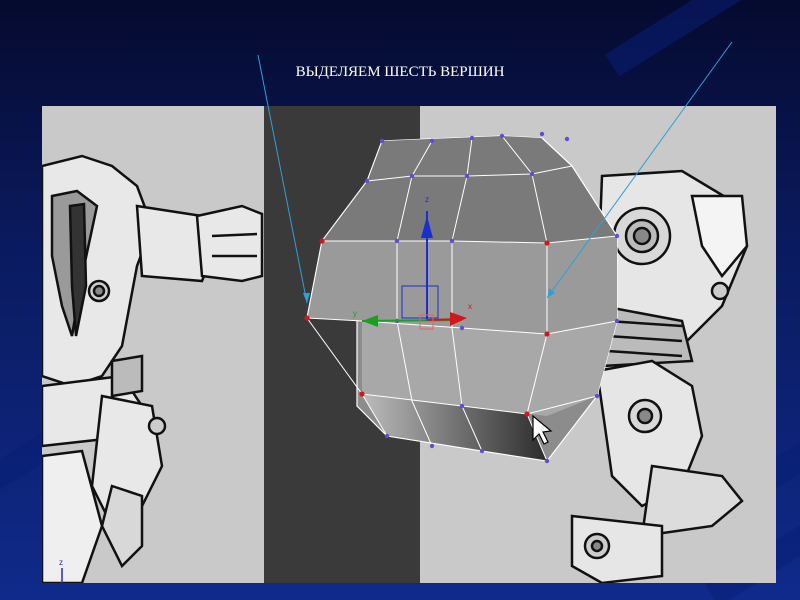 This screenshot has width=800, height=600. Describe the element at coordinates (61, 562) in the screenshot. I see `axis-z-label: z` at that location.